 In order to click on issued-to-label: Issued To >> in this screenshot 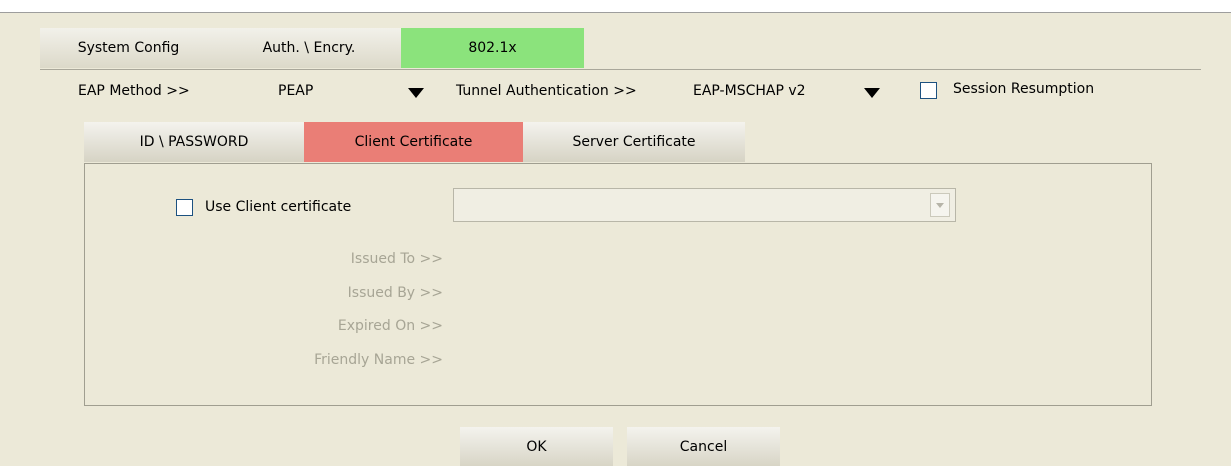, I will do `click(396, 259)`.